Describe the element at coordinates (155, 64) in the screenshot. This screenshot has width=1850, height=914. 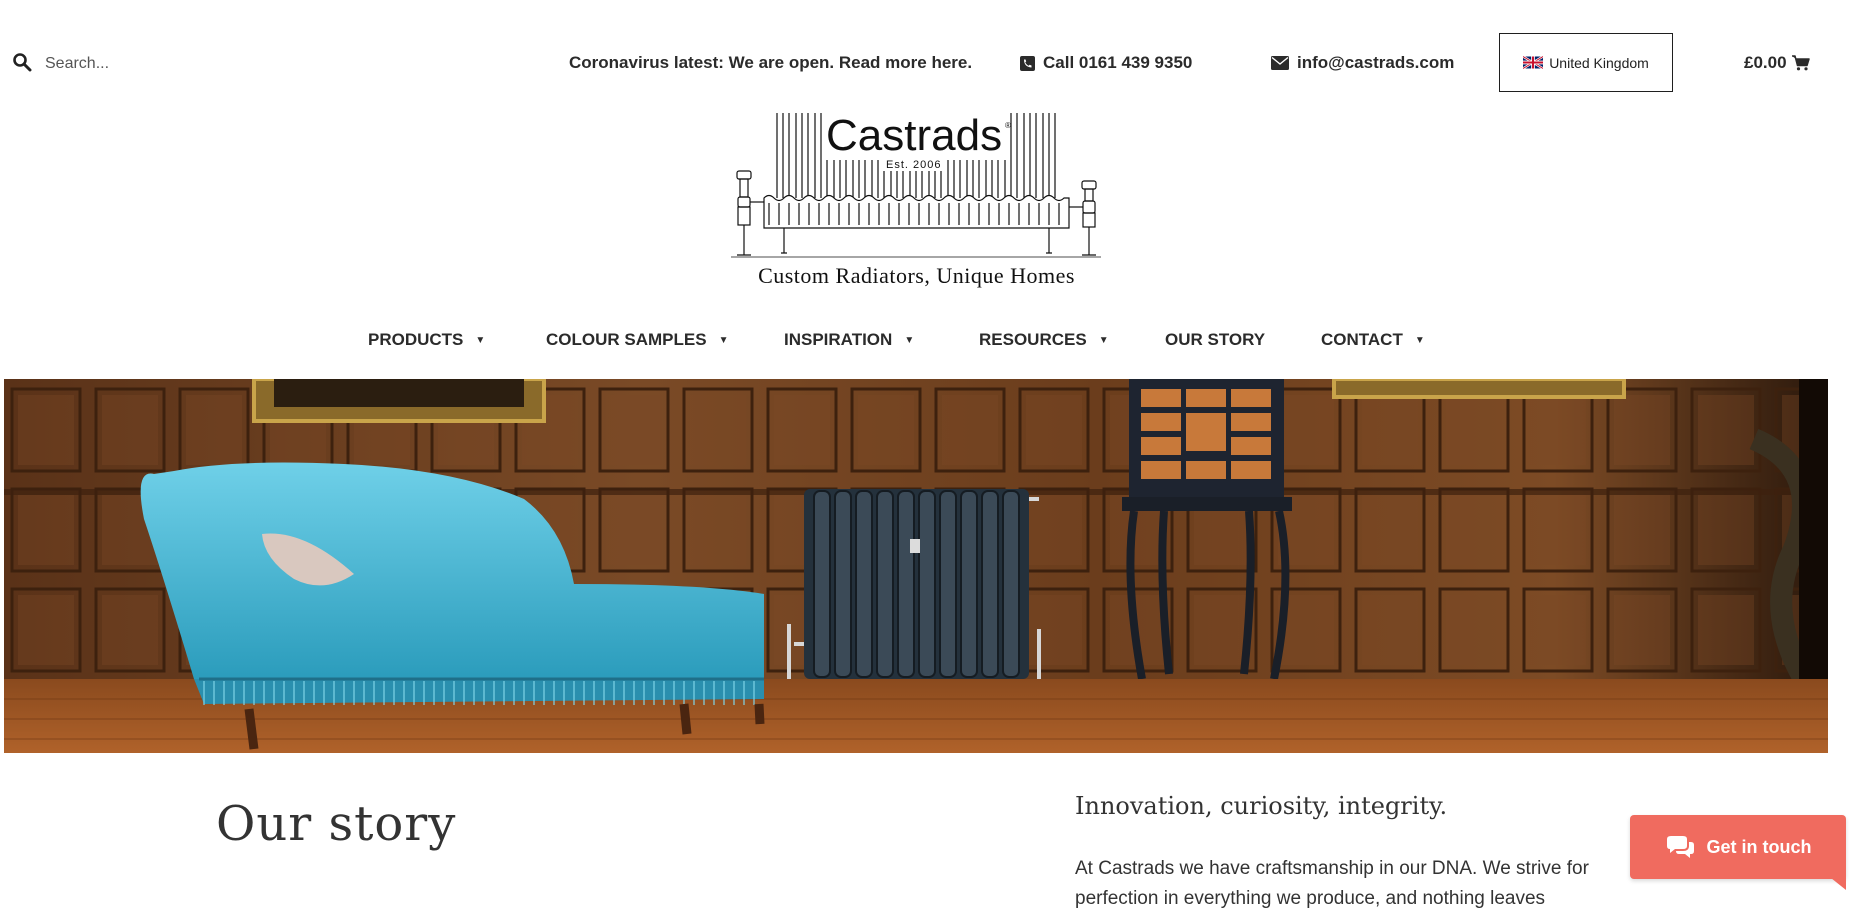
I see `search-input` at that location.